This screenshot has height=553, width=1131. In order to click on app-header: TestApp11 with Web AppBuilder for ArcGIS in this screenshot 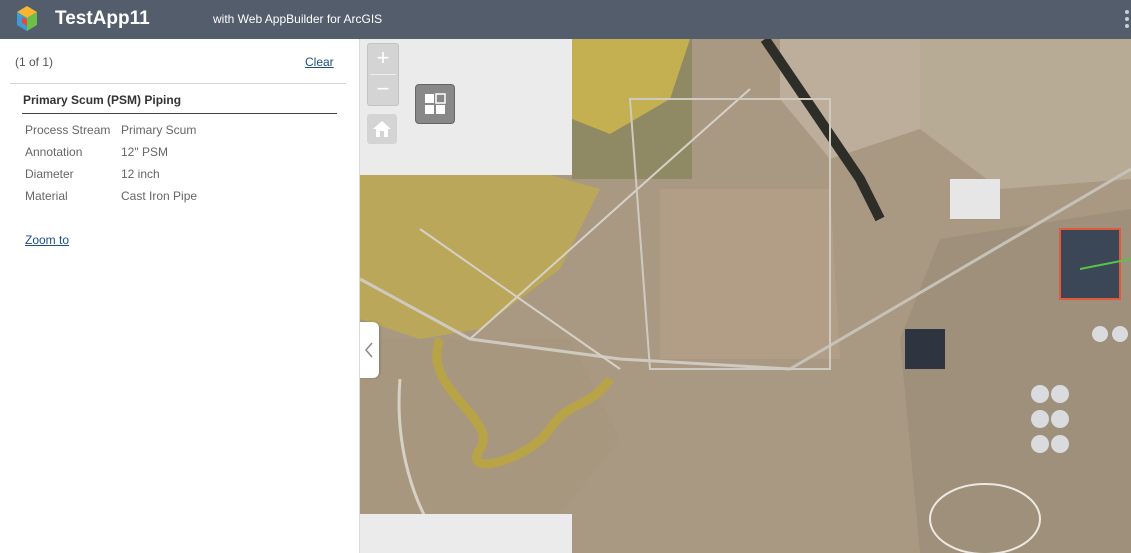, I will do `click(565, 19)`.